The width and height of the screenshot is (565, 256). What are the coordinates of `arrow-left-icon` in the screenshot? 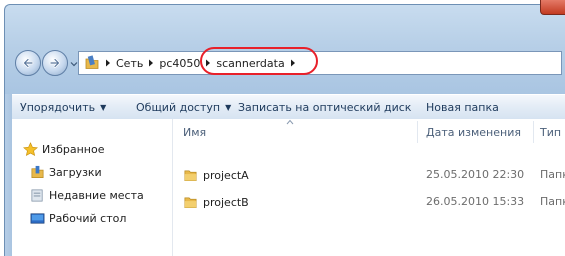 It's located at (28, 63).